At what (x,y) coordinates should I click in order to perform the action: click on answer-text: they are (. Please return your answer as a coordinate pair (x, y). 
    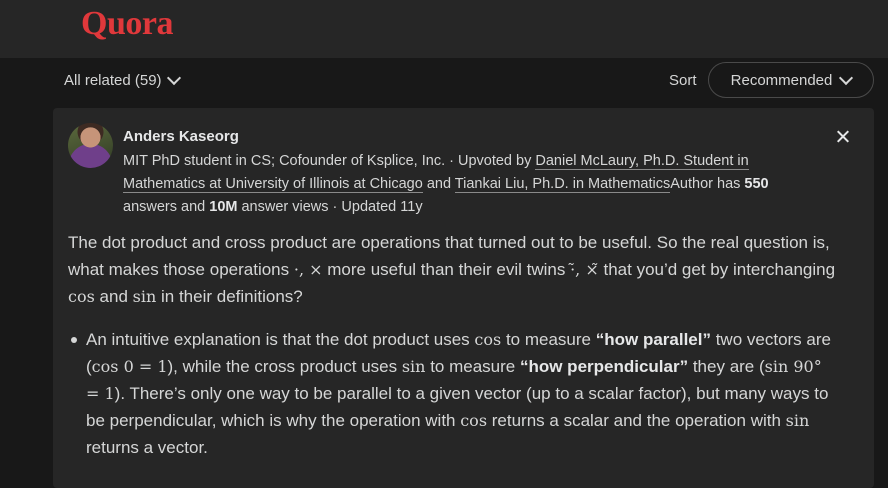
    Looking at the image, I should click on (726, 366).